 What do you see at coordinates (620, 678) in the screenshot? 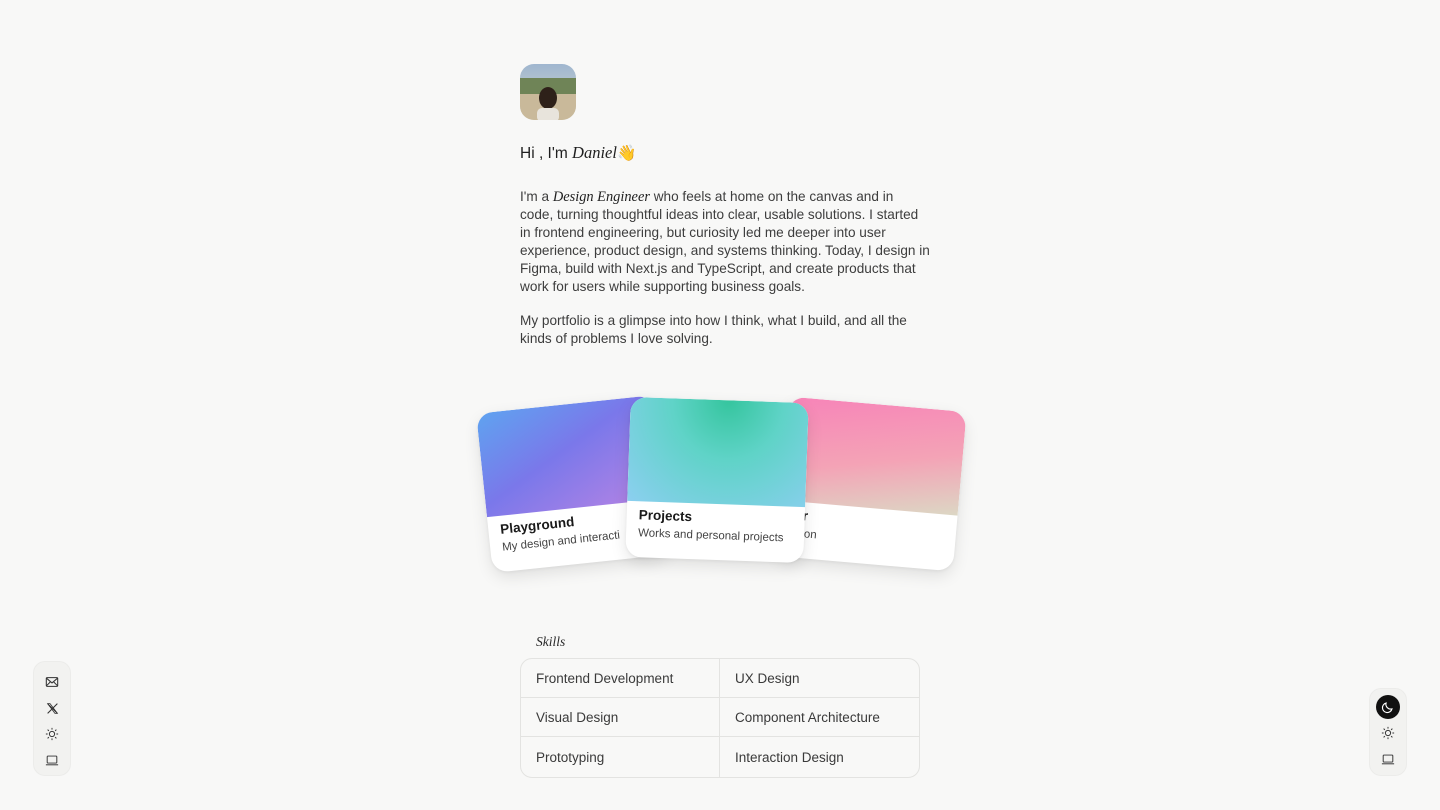
I see `skill-item: Frontend Development` at bounding box center [620, 678].